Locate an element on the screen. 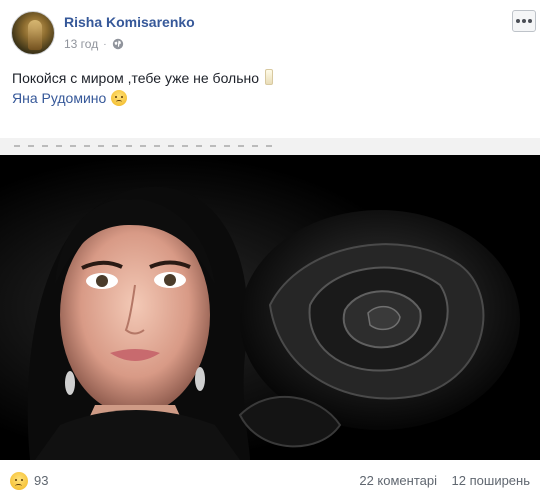 Image resolution: width=540 pixels, height=499 pixels. comments-count-link: 22 коментарі is located at coordinates (398, 480).